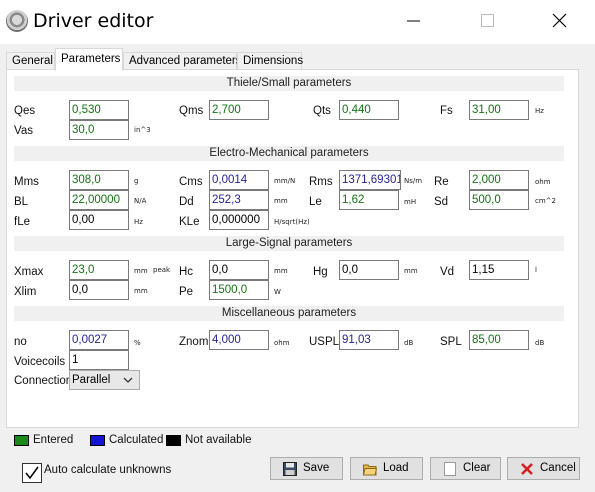 The height and width of the screenshot is (492, 595). I want to click on no-field: 0,0027, so click(99, 340).